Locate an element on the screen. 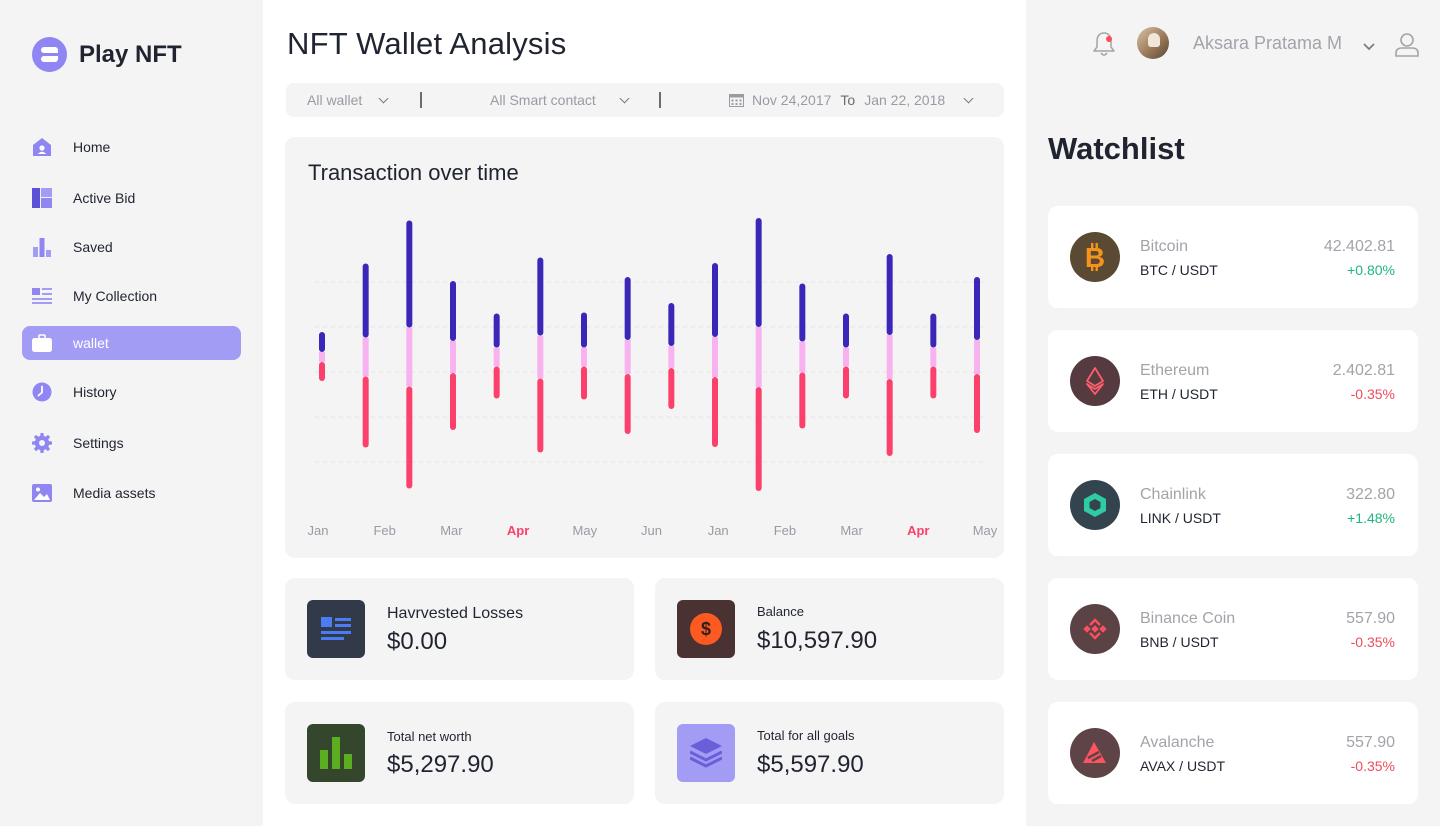 The image size is (1440, 826). contract-filter-dropdown: All Smart contact is located at coordinates (560, 100).